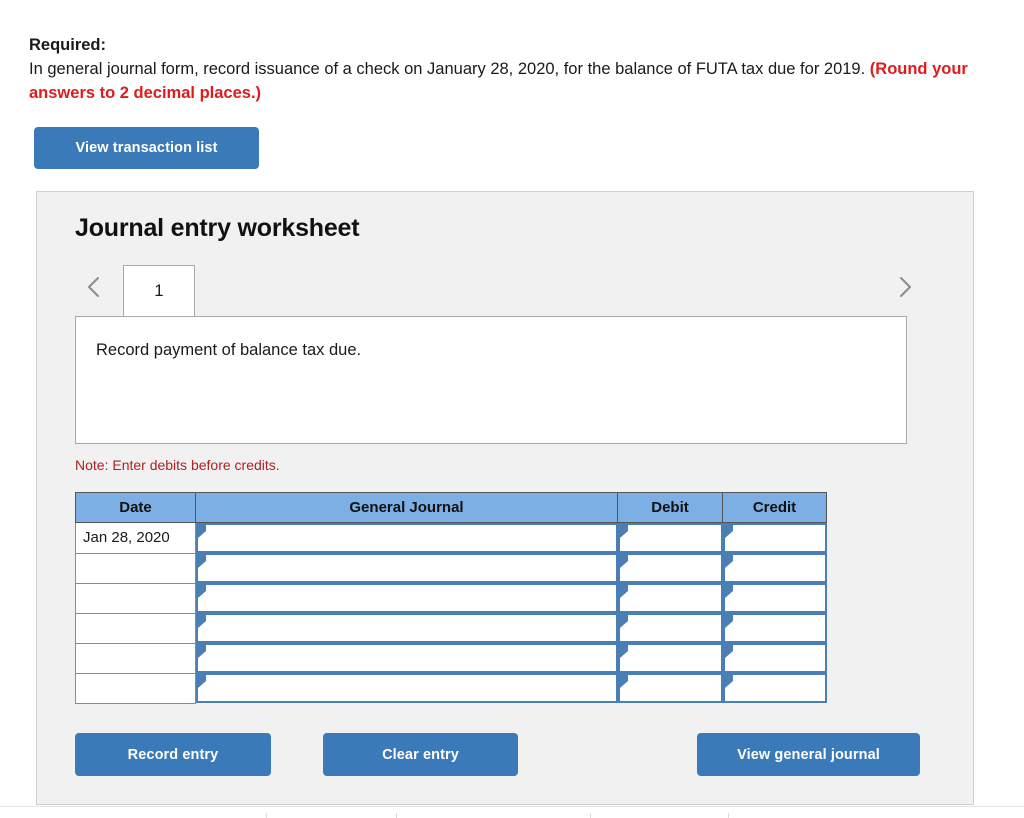  What do you see at coordinates (774, 507) in the screenshot?
I see `column-header-credit: Credit` at bounding box center [774, 507].